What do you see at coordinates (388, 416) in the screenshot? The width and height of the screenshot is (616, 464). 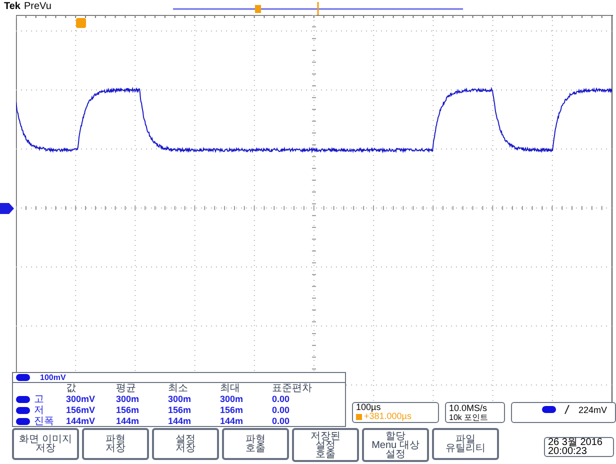 I see `horizontal-position: +381.000µs` at bounding box center [388, 416].